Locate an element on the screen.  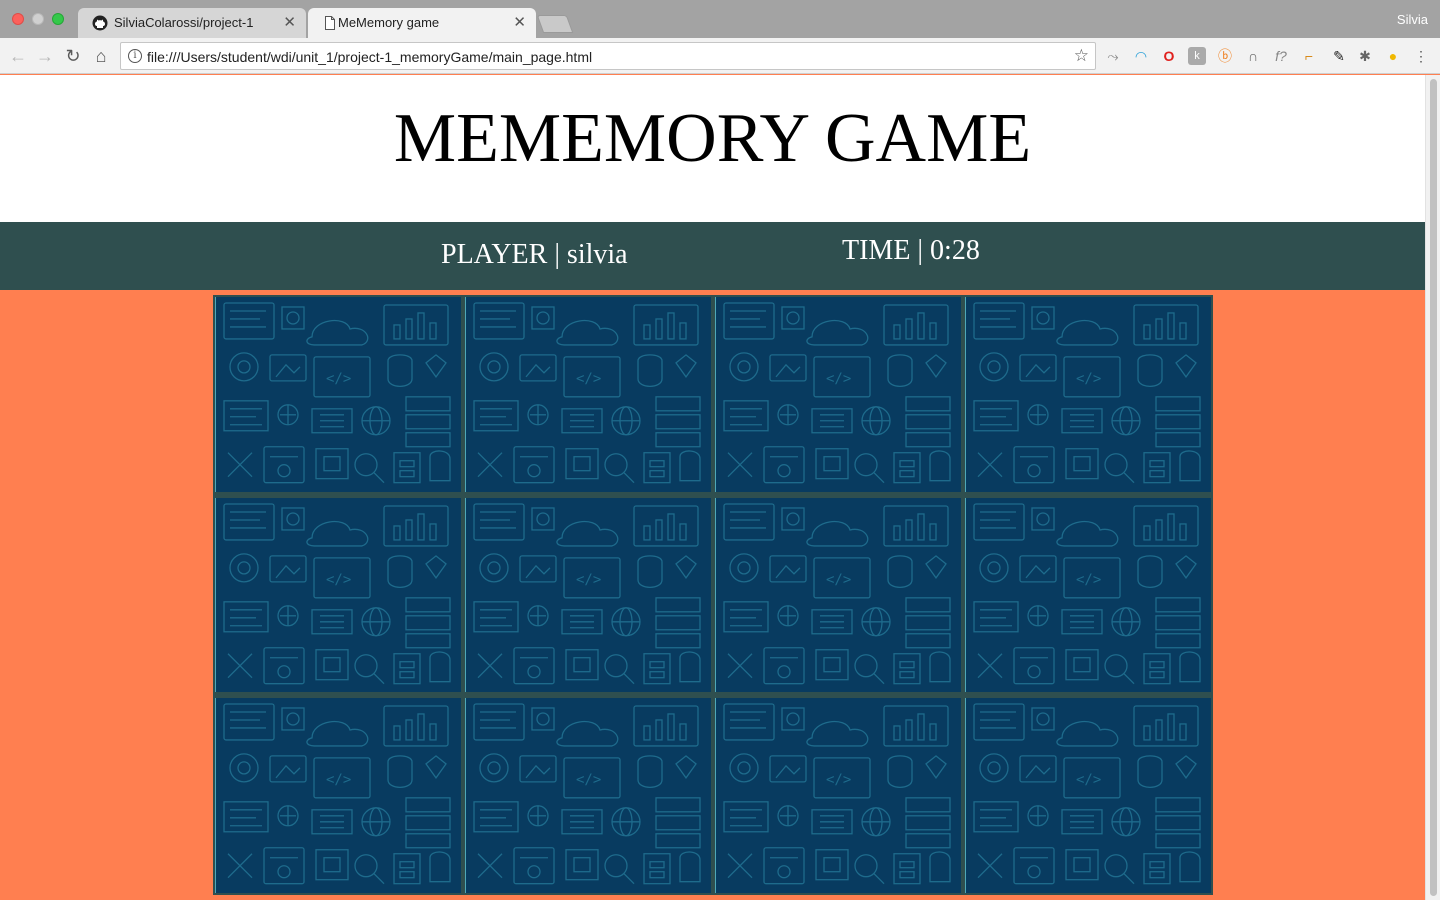
tab-github: SilviaColarossi/project-1 ✕ is located at coordinates (192, 23).